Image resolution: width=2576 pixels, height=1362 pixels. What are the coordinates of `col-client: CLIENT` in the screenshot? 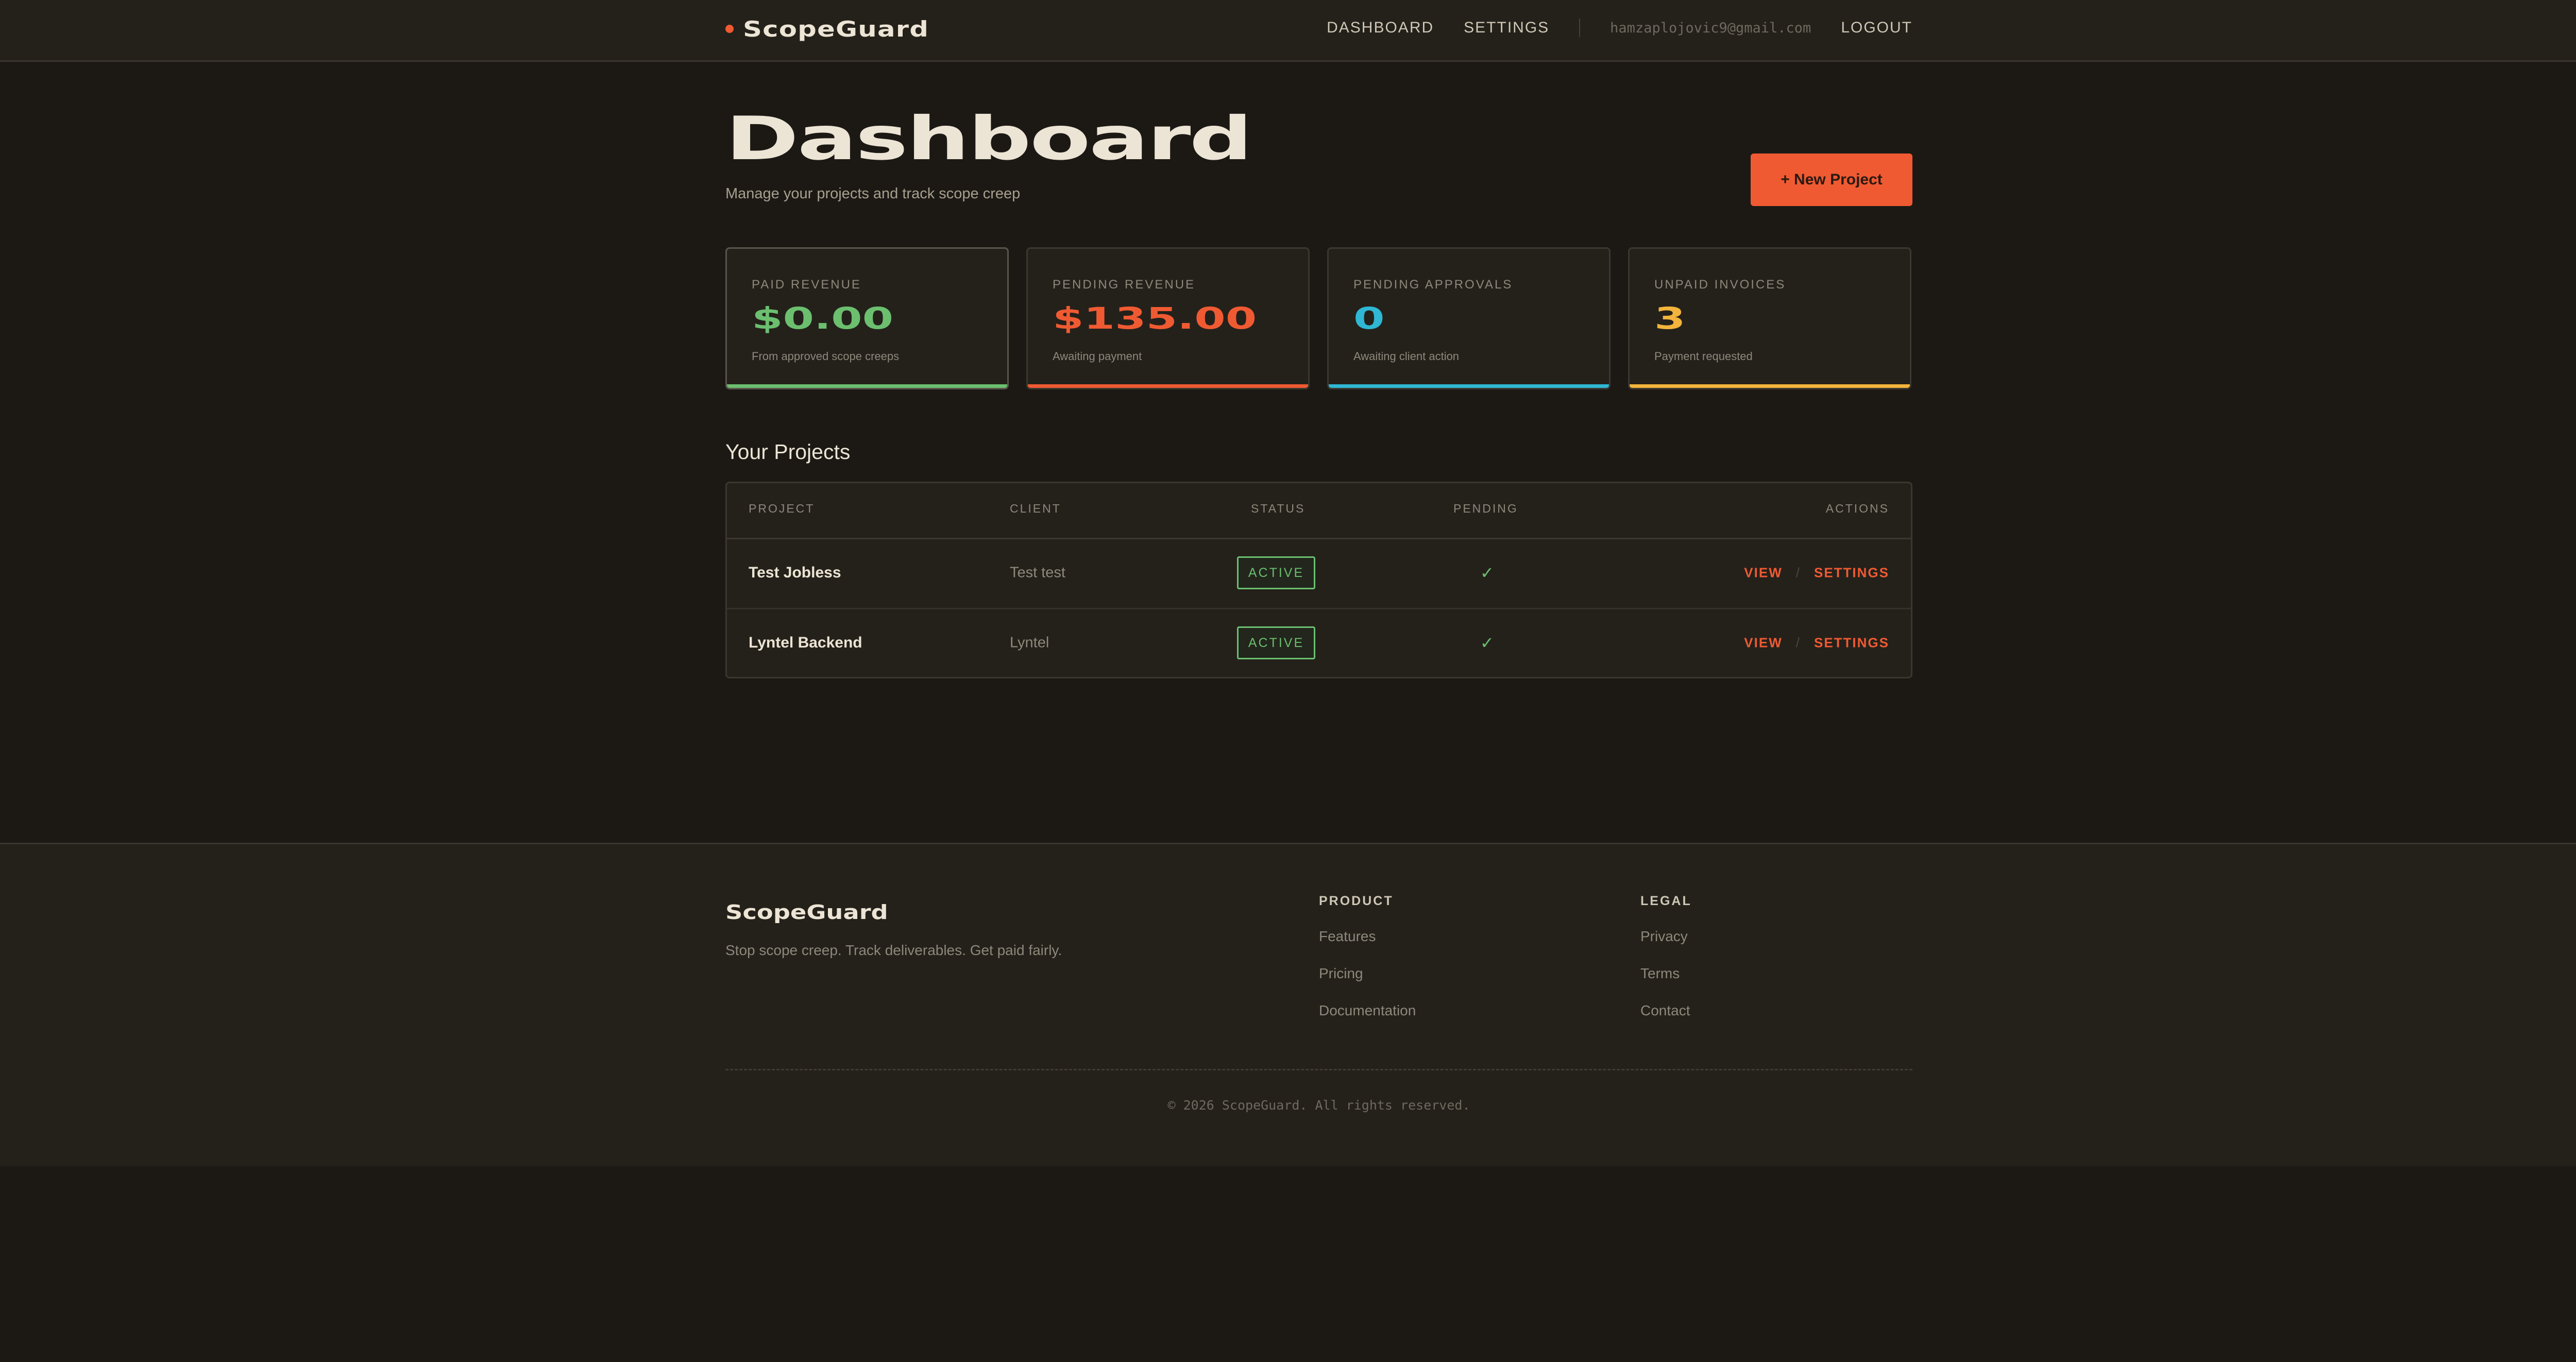 It's located at (1035, 508).